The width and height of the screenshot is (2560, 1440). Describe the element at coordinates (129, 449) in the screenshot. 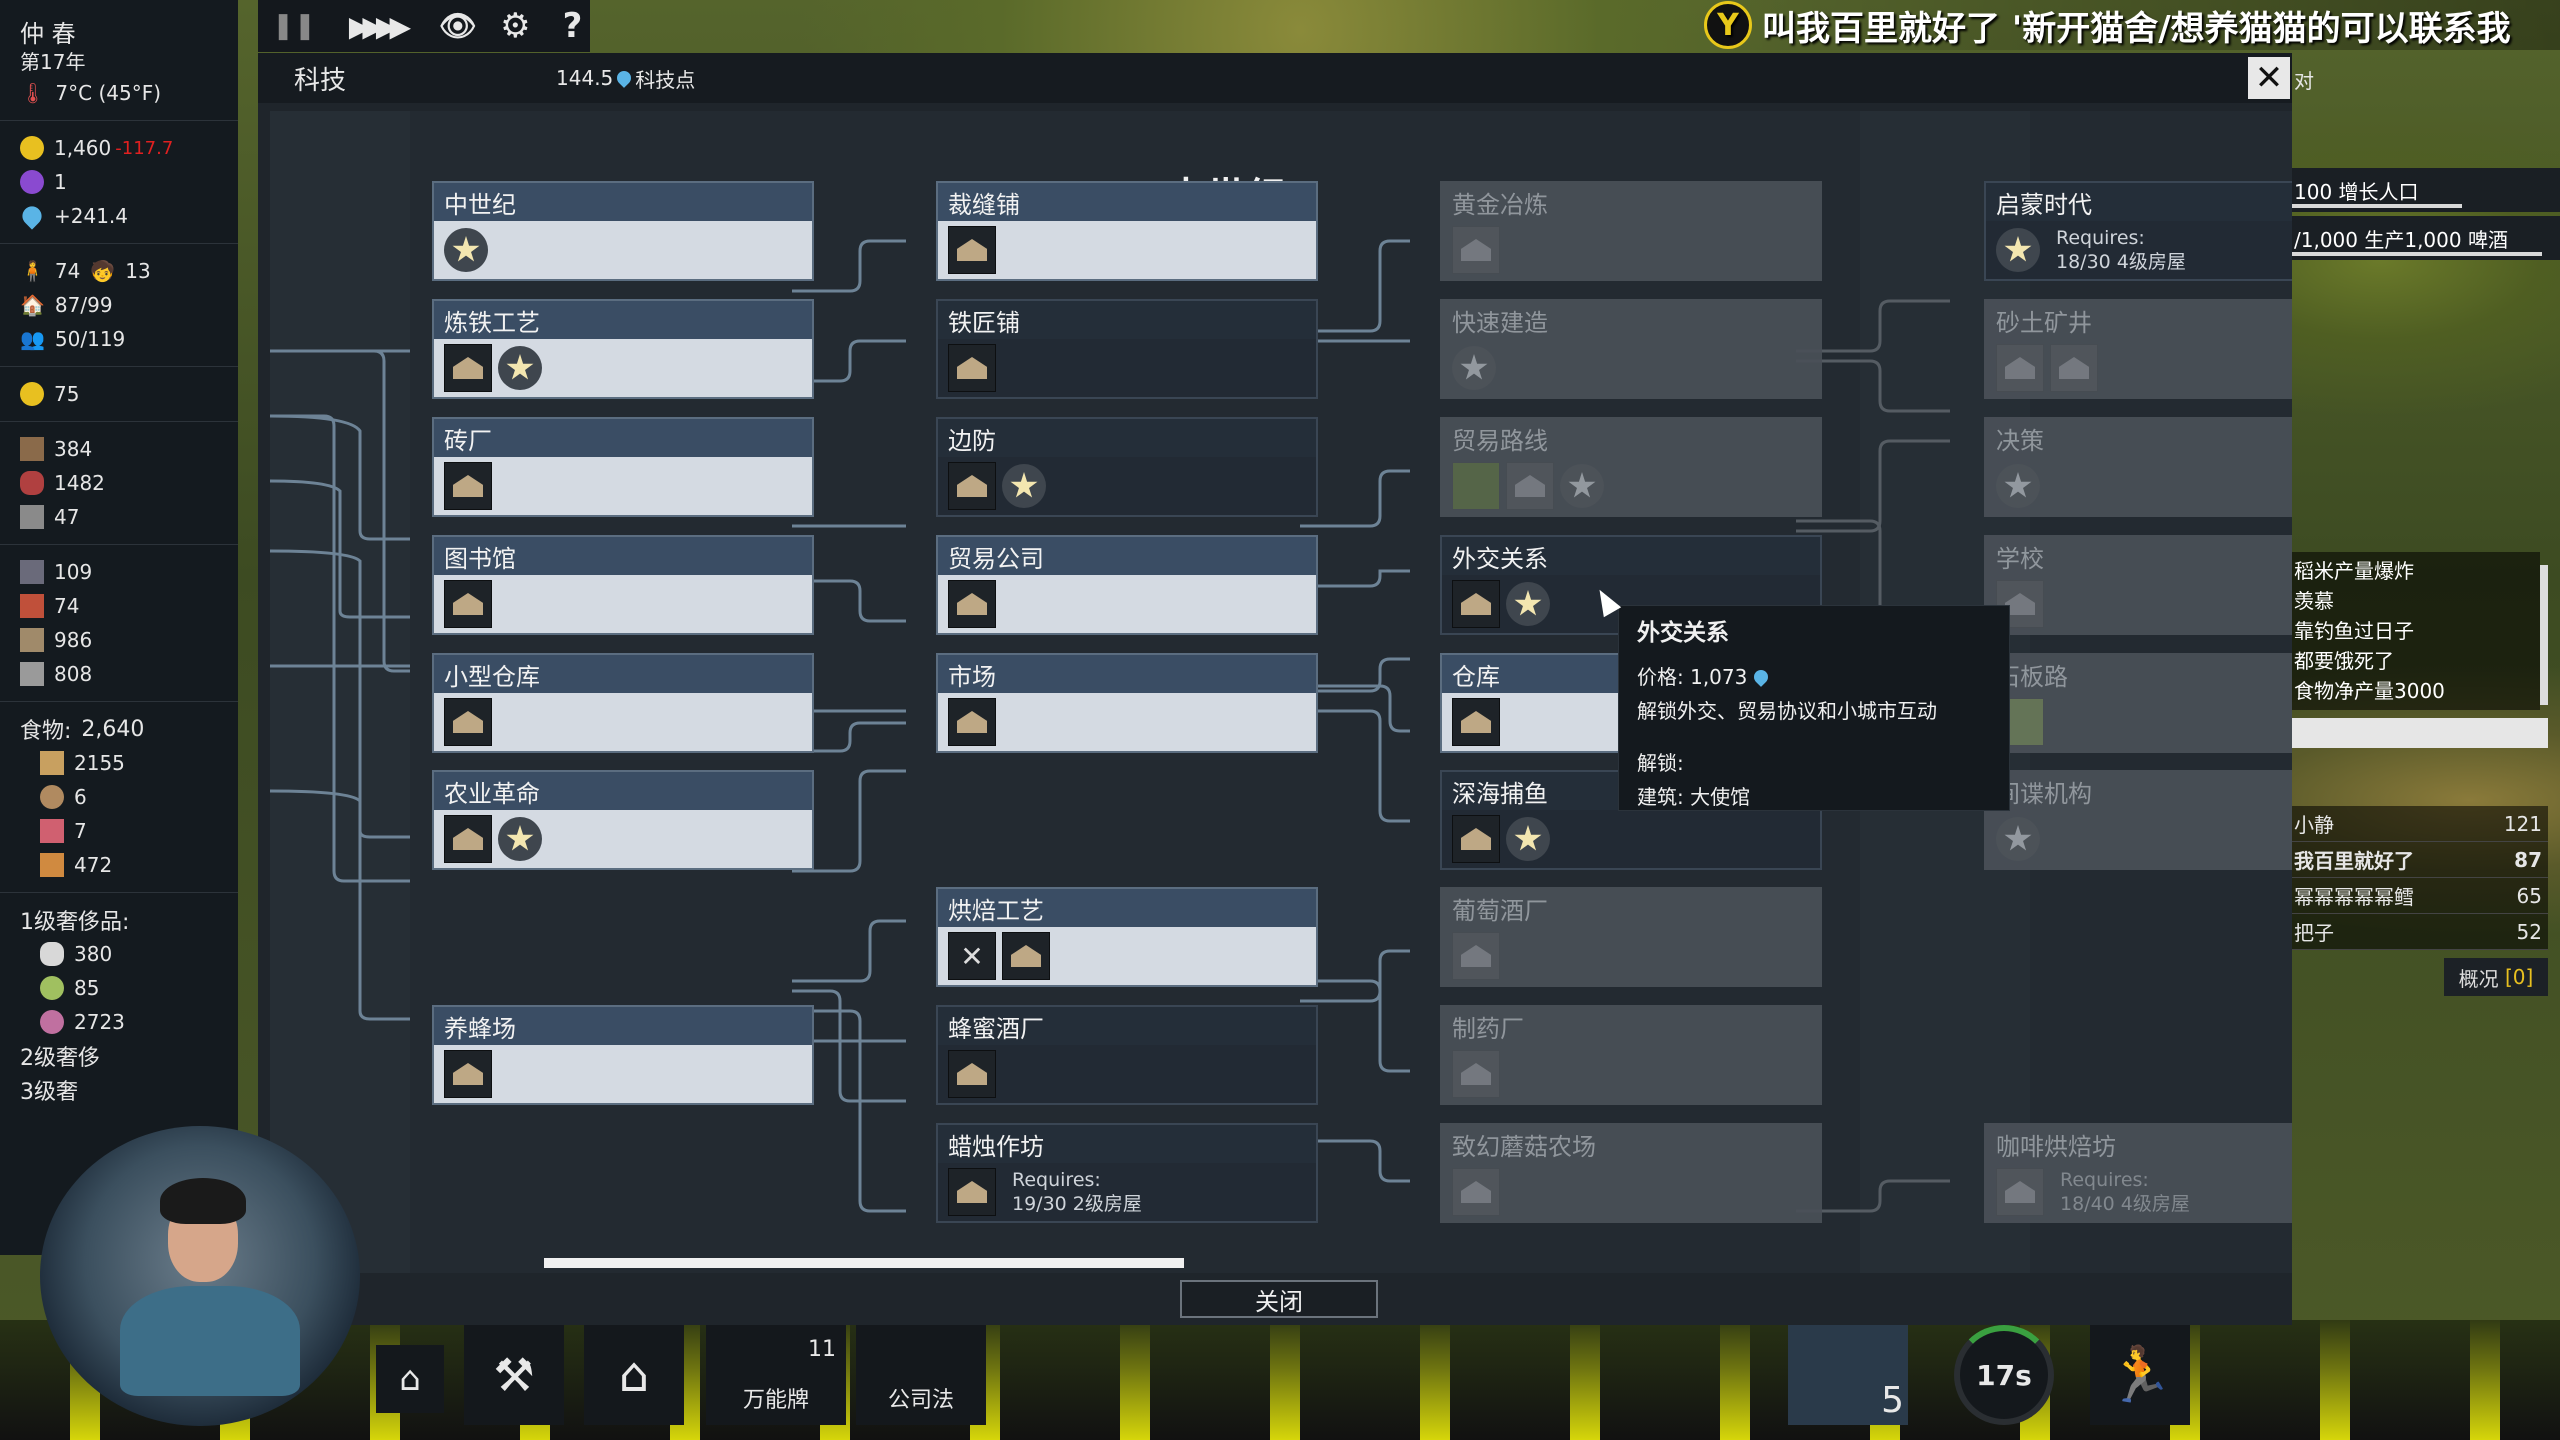

I see `resource-row: 384` at that location.